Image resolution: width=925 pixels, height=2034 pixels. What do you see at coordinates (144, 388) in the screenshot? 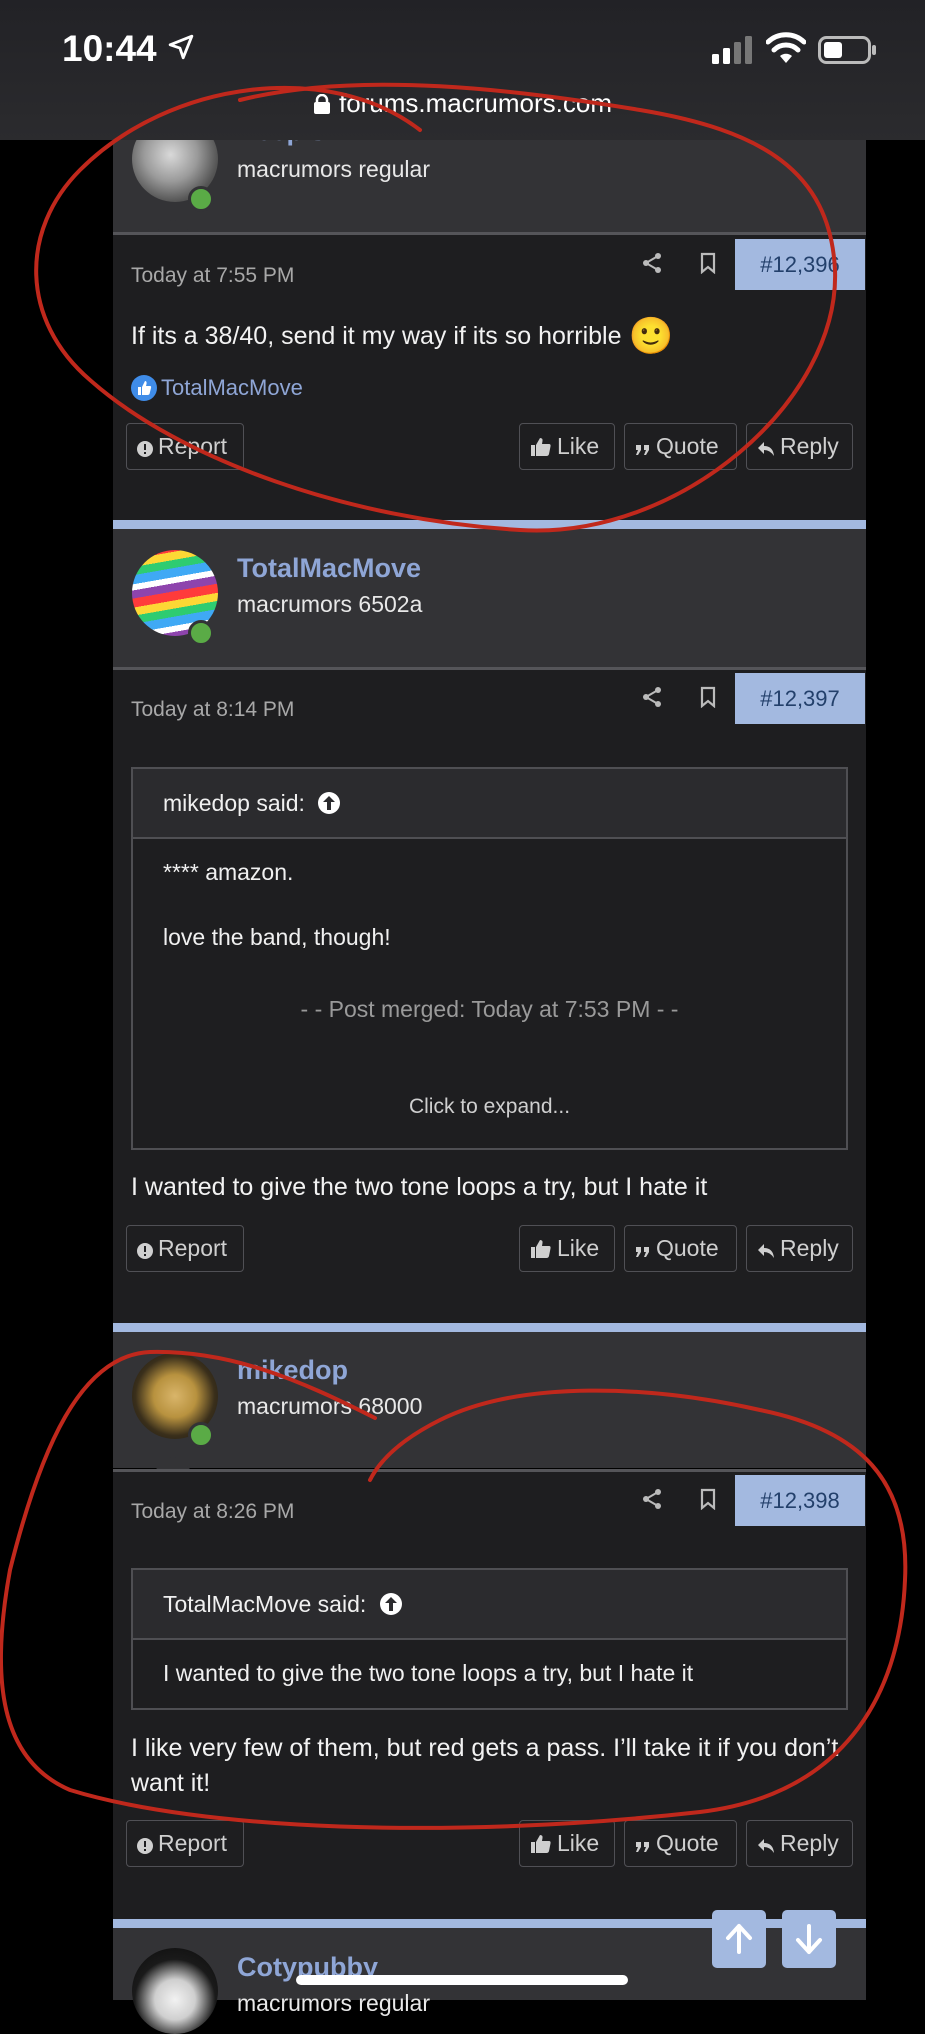
I see `like-reaction-icon` at bounding box center [144, 388].